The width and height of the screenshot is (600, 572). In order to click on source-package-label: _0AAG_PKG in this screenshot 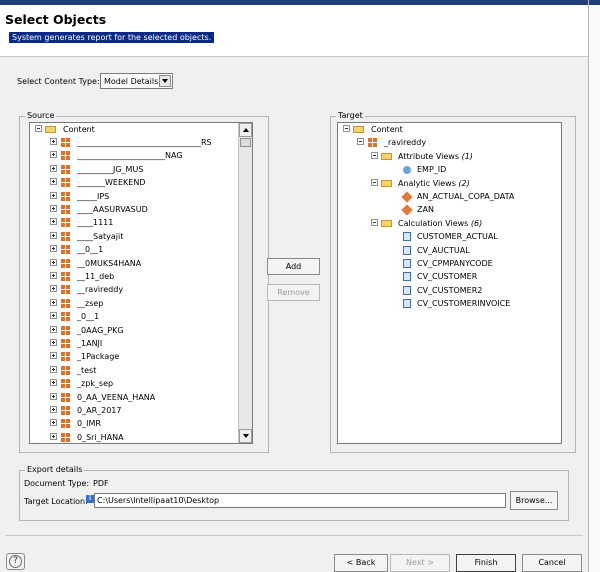, I will do `click(100, 330)`.